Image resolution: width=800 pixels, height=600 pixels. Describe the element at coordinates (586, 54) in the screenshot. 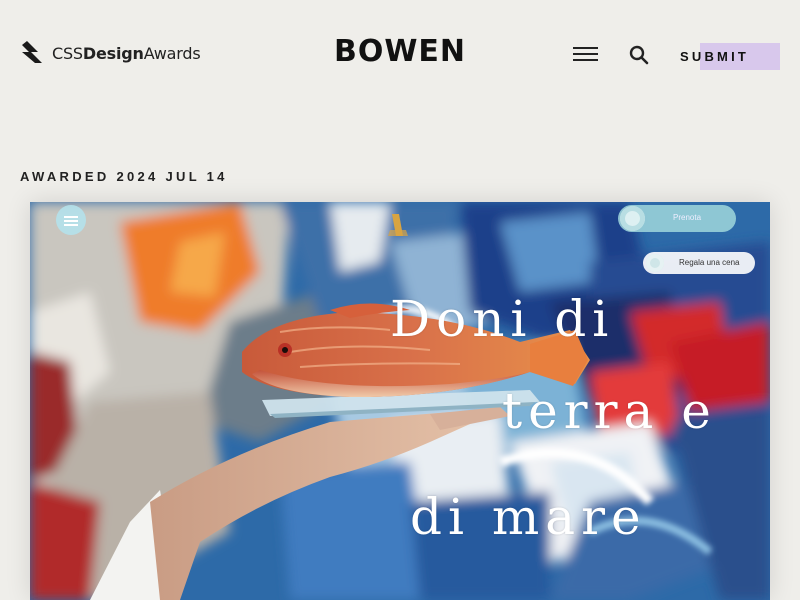

I see `menu-icon` at that location.